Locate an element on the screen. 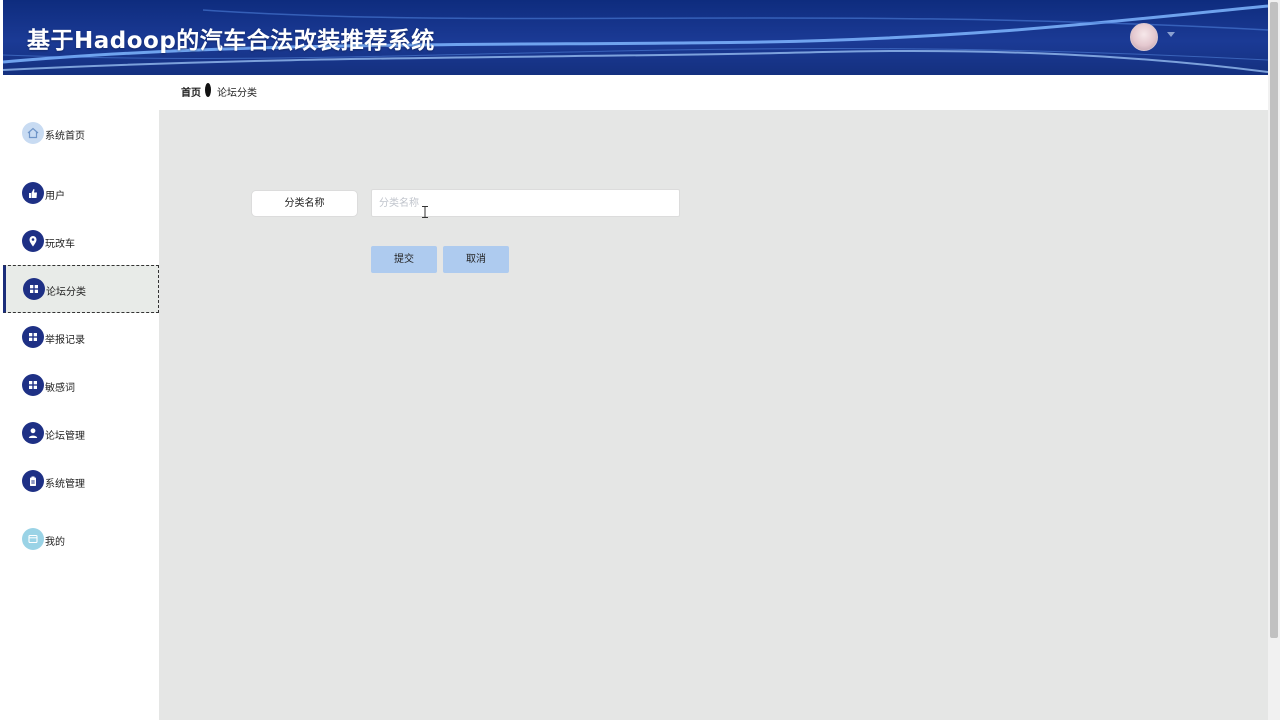 The width and height of the screenshot is (1280, 720). app-title: 基于Hadoop的汽车合法改装推荐系统 is located at coordinates (231, 41).